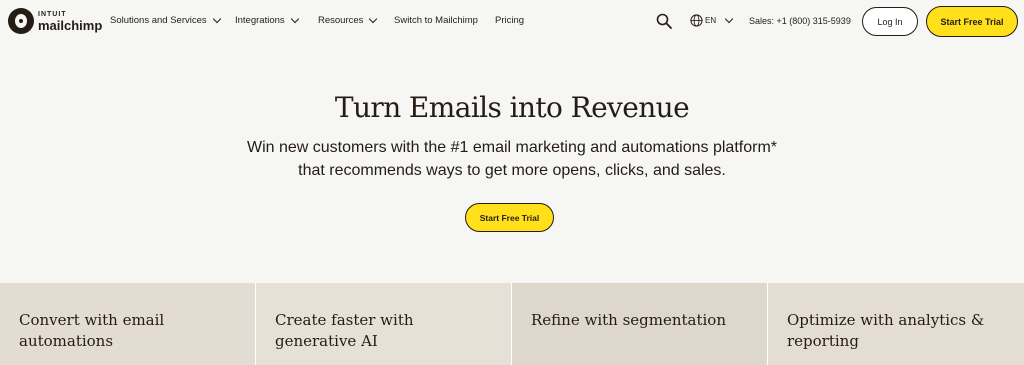 The height and width of the screenshot is (365, 1024). I want to click on language-selector: EN, so click(719, 19).